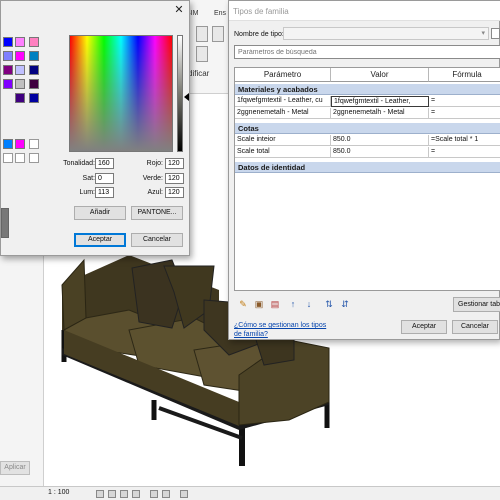 The height and width of the screenshot is (500, 500). What do you see at coordinates (184, 494) in the screenshot?
I see `hide-isolate-icon` at bounding box center [184, 494].